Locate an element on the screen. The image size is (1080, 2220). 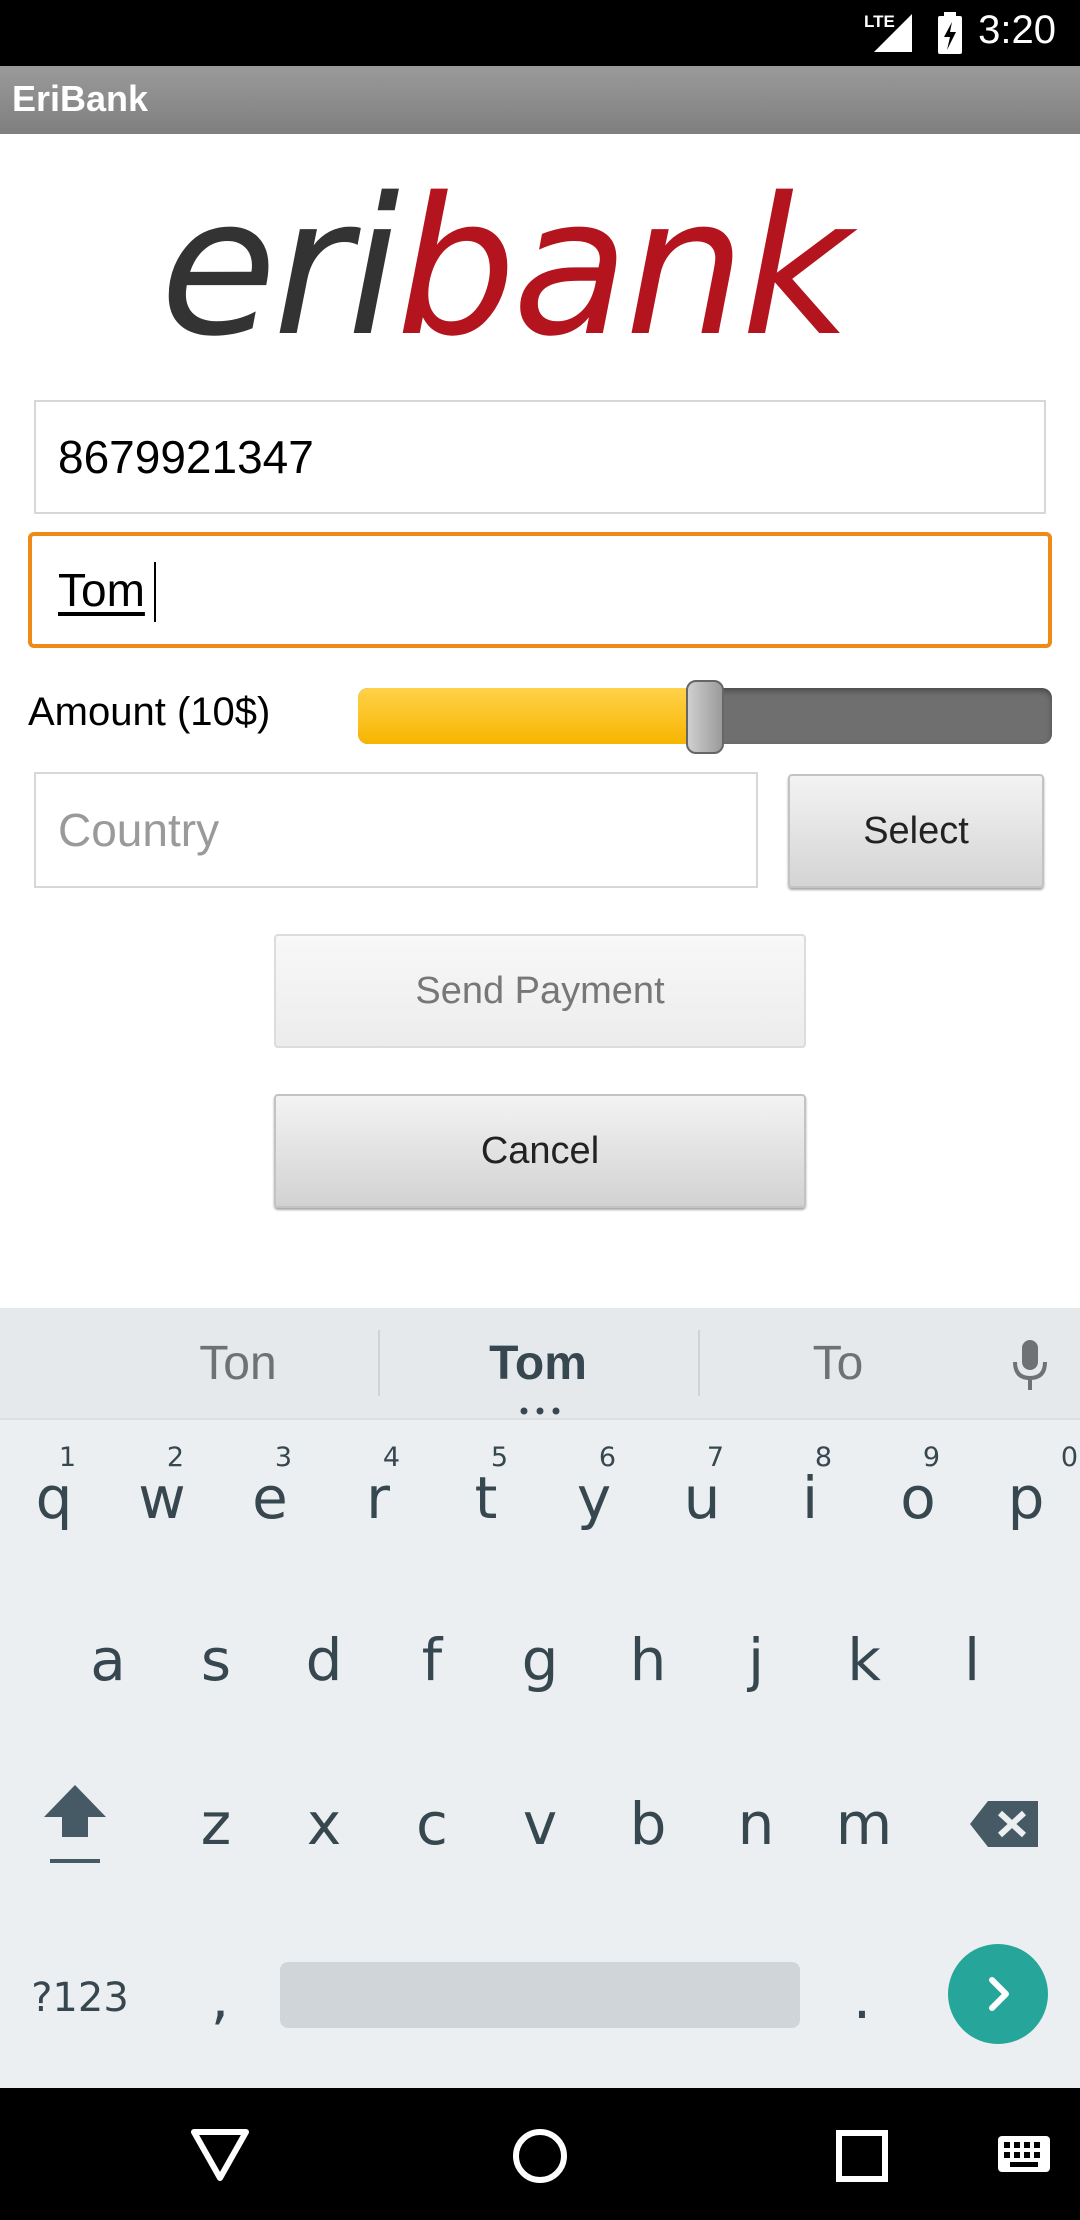
key-v: v is located at coordinates (540, 1824).